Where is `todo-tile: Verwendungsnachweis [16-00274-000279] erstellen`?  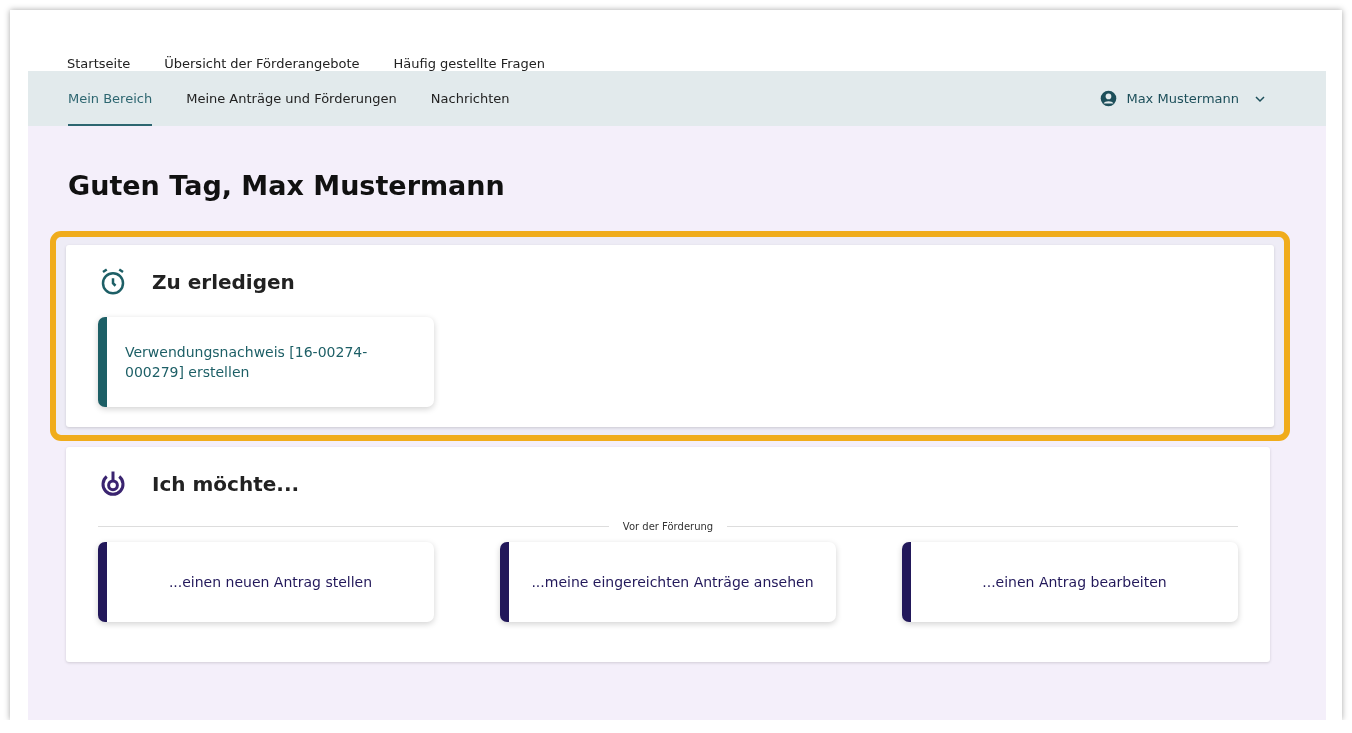 todo-tile: Verwendungsnachweis [16-00274-000279] erstellen is located at coordinates (266, 362).